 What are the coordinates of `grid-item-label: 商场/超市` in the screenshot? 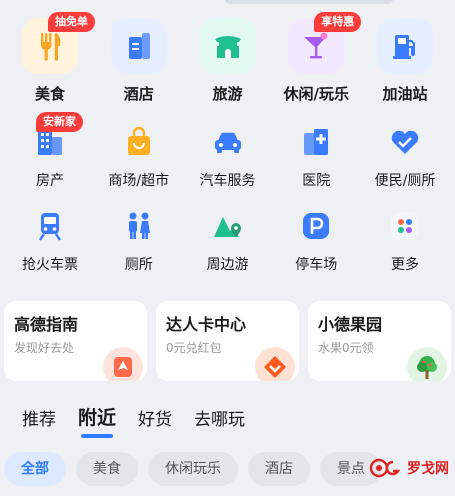 It's located at (139, 181).